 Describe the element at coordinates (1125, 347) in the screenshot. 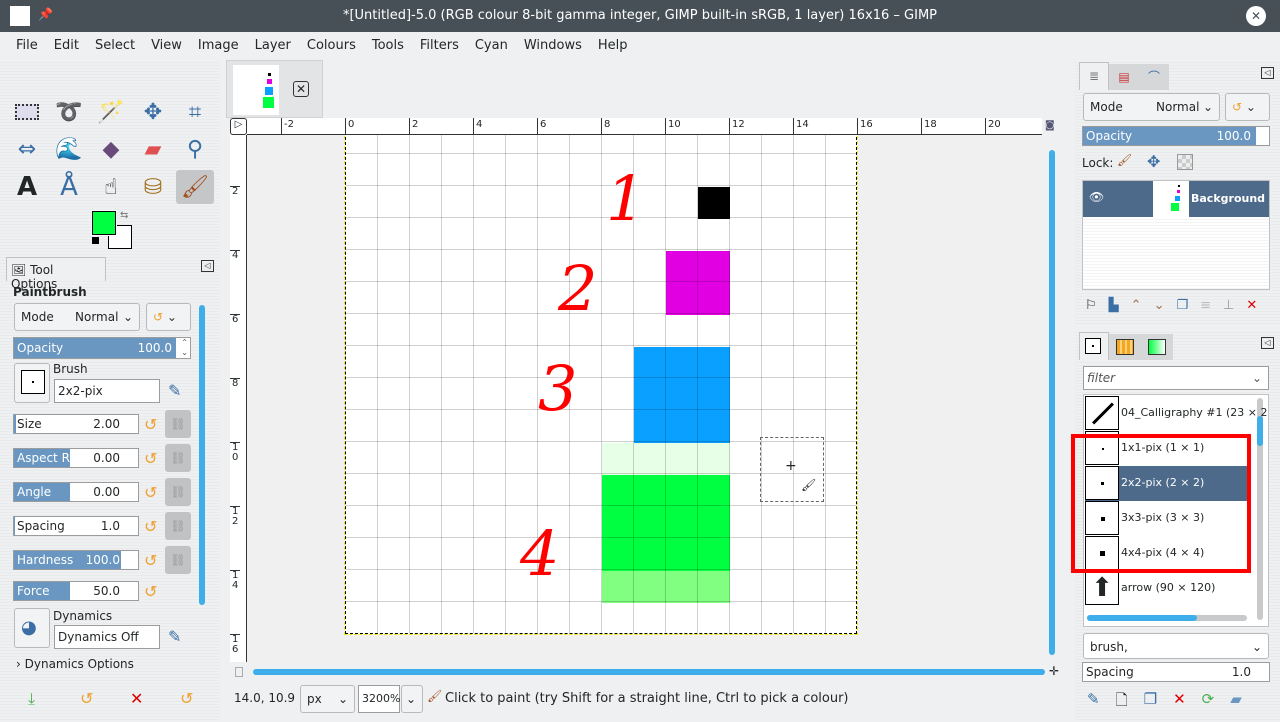

I see `tab-patterns` at that location.